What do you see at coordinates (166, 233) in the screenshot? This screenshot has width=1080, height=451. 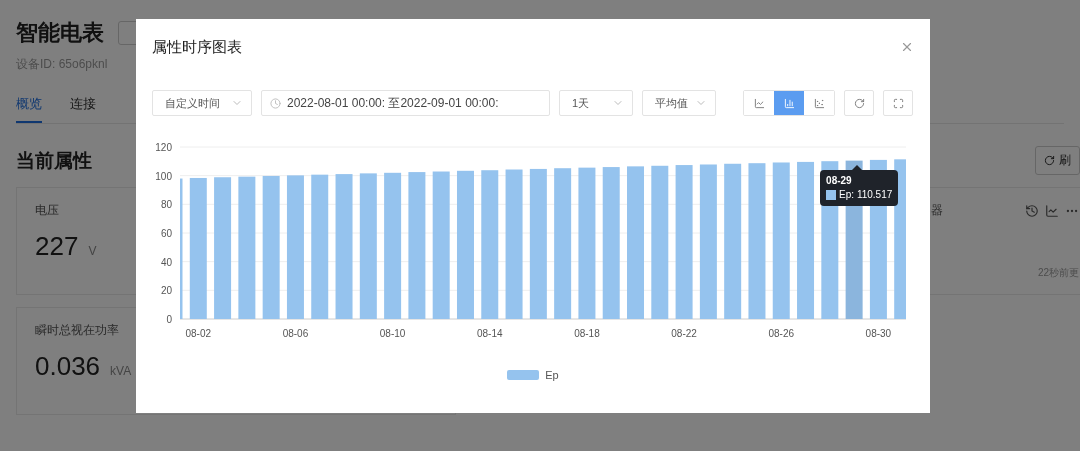 I see `axis-label: 60` at bounding box center [166, 233].